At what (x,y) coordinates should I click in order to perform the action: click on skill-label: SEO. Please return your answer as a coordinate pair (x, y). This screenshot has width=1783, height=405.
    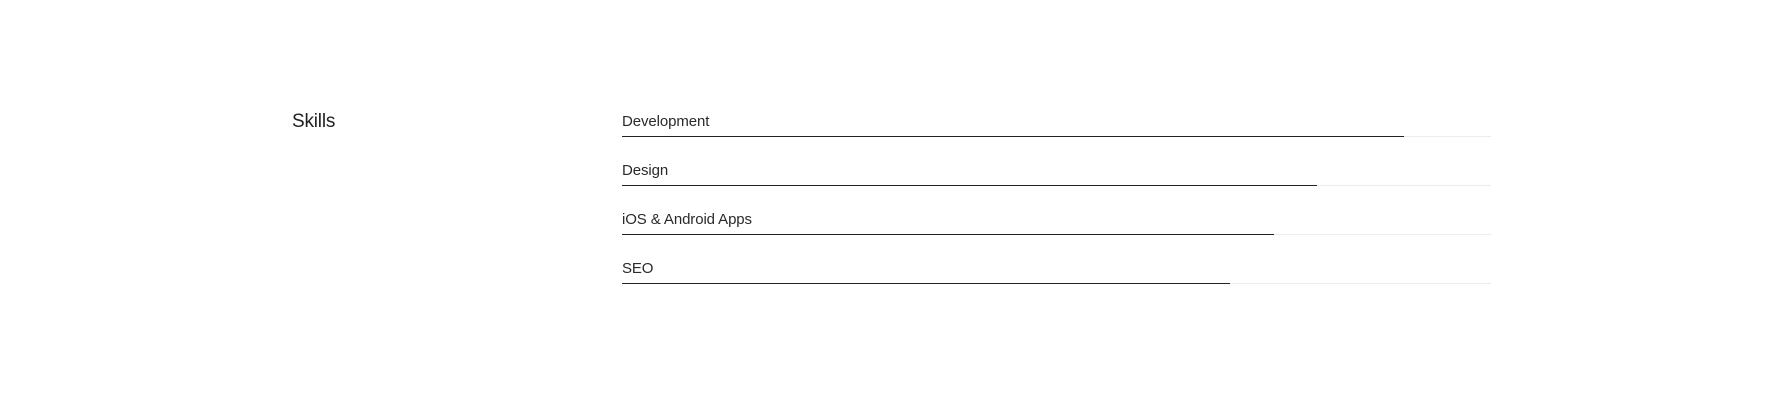
    Looking at the image, I should click on (638, 268).